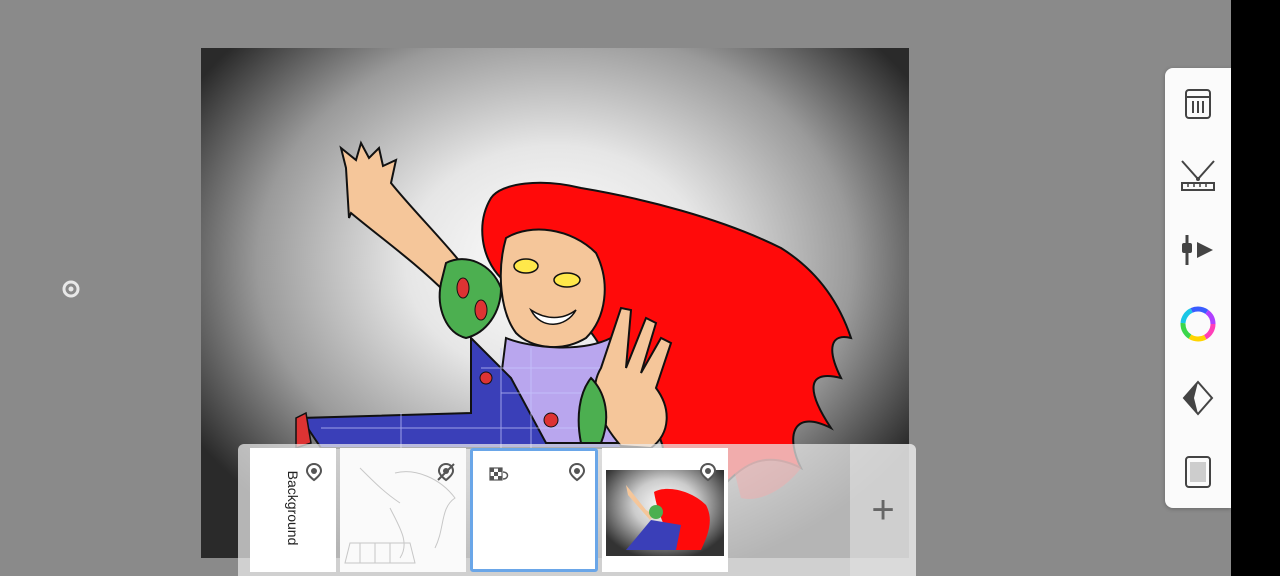  I want to click on illustration-face, so click(552, 288).